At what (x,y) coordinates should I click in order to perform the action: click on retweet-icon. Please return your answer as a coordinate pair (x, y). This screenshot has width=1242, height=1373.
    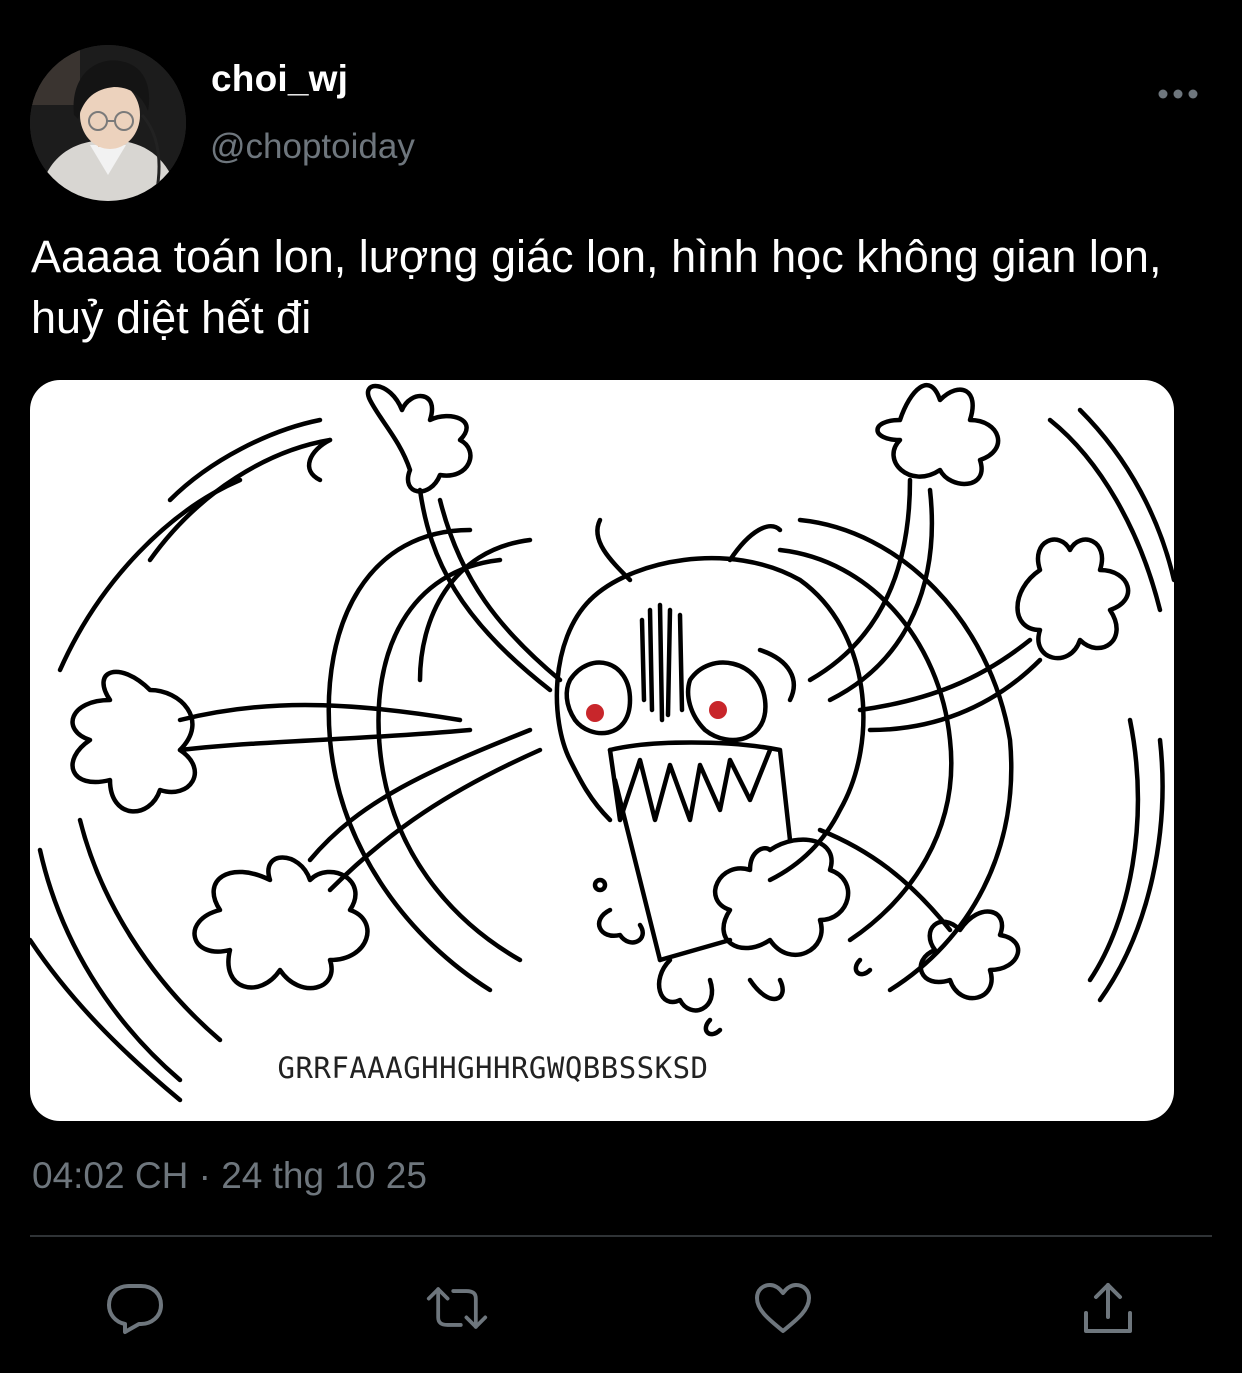
    Looking at the image, I should click on (457, 1308).